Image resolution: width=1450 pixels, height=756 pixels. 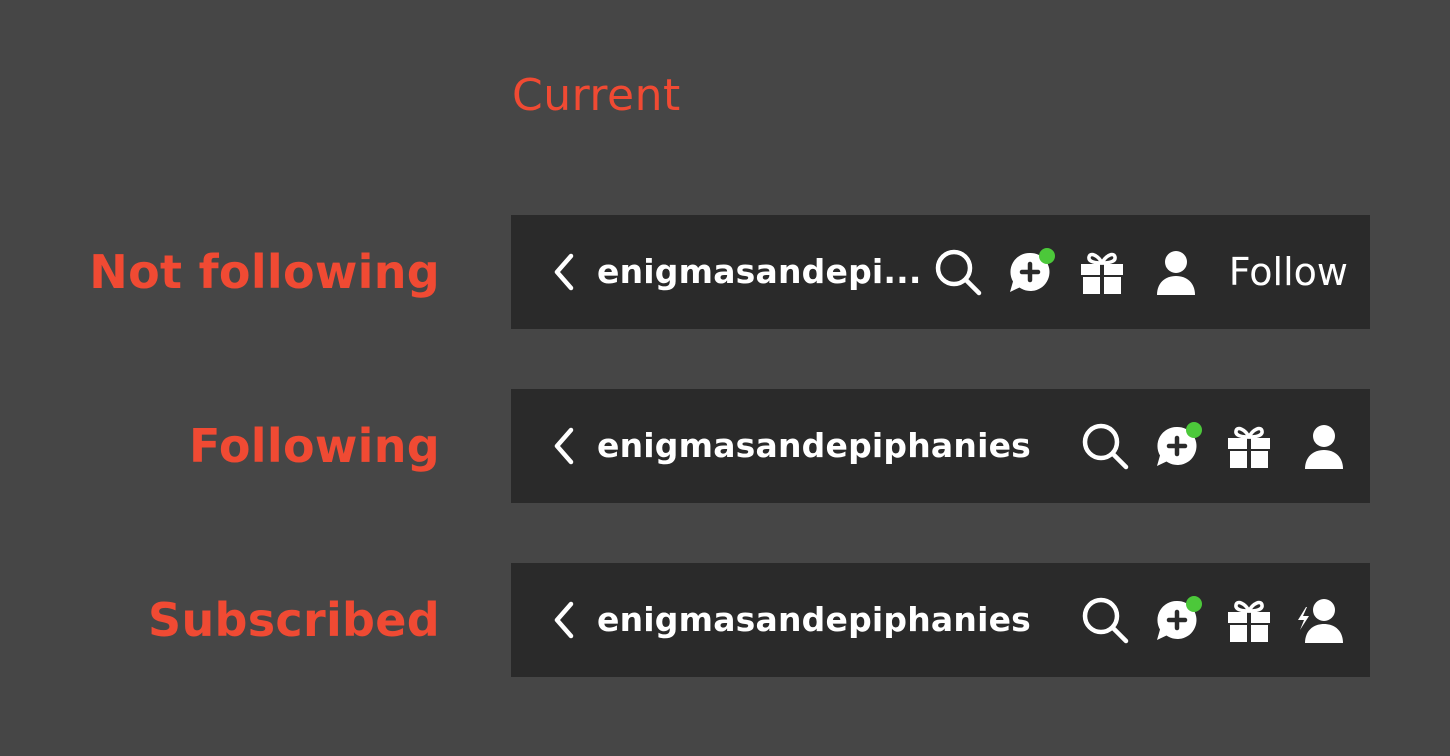 What do you see at coordinates (314, 446) in the screenshot?
I see `row-label-following: Following` at bounding box center [314, 446].